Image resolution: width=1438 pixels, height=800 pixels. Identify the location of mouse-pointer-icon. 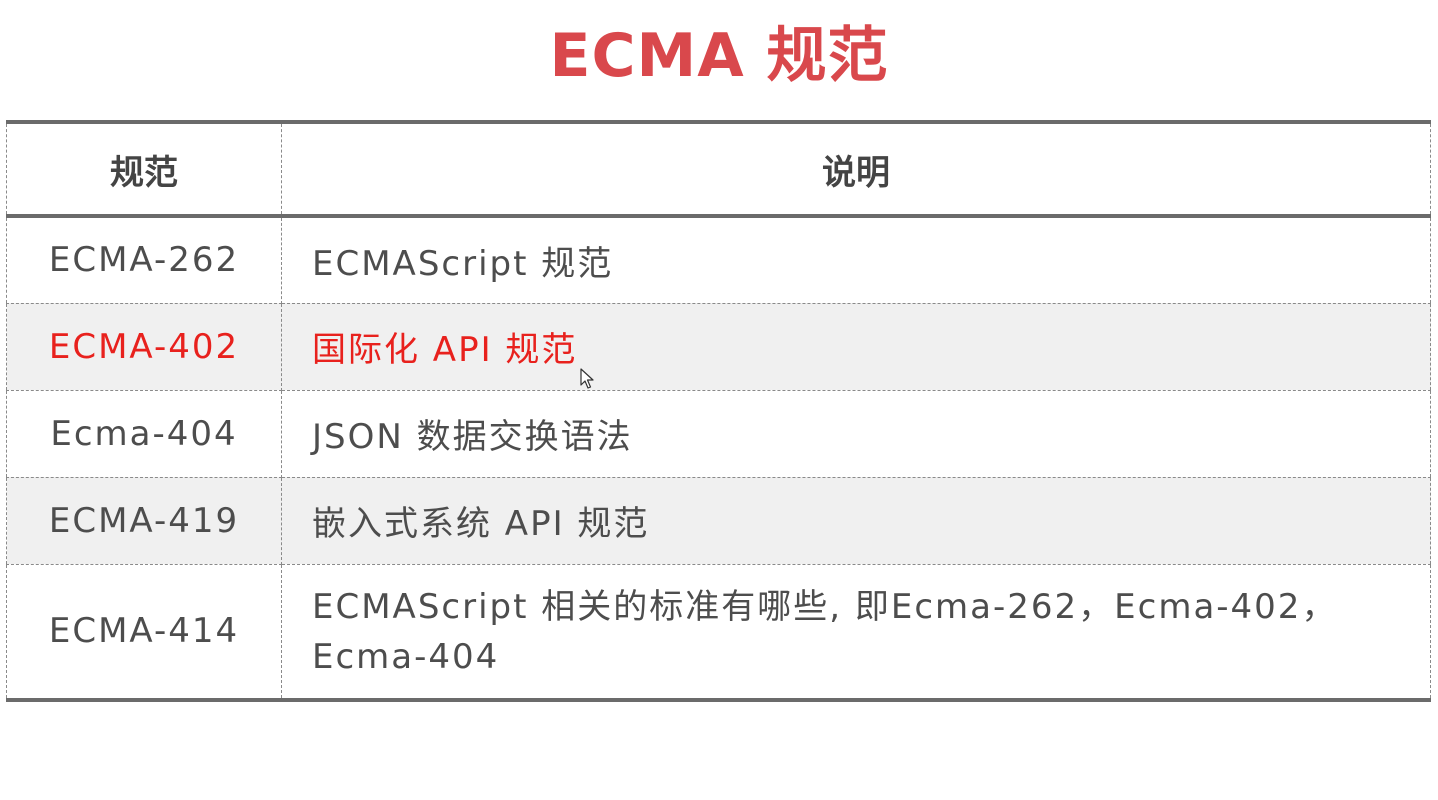
(587, 378).